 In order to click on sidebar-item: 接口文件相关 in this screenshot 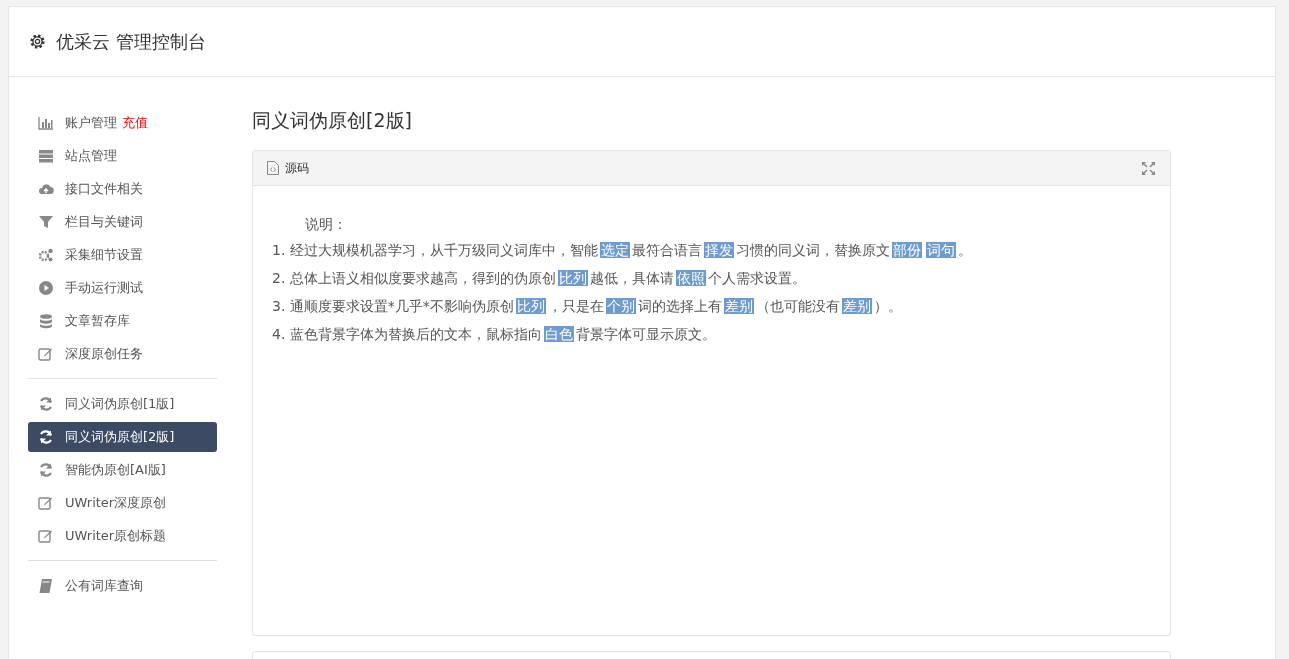, I will do `click(122, 189)`.